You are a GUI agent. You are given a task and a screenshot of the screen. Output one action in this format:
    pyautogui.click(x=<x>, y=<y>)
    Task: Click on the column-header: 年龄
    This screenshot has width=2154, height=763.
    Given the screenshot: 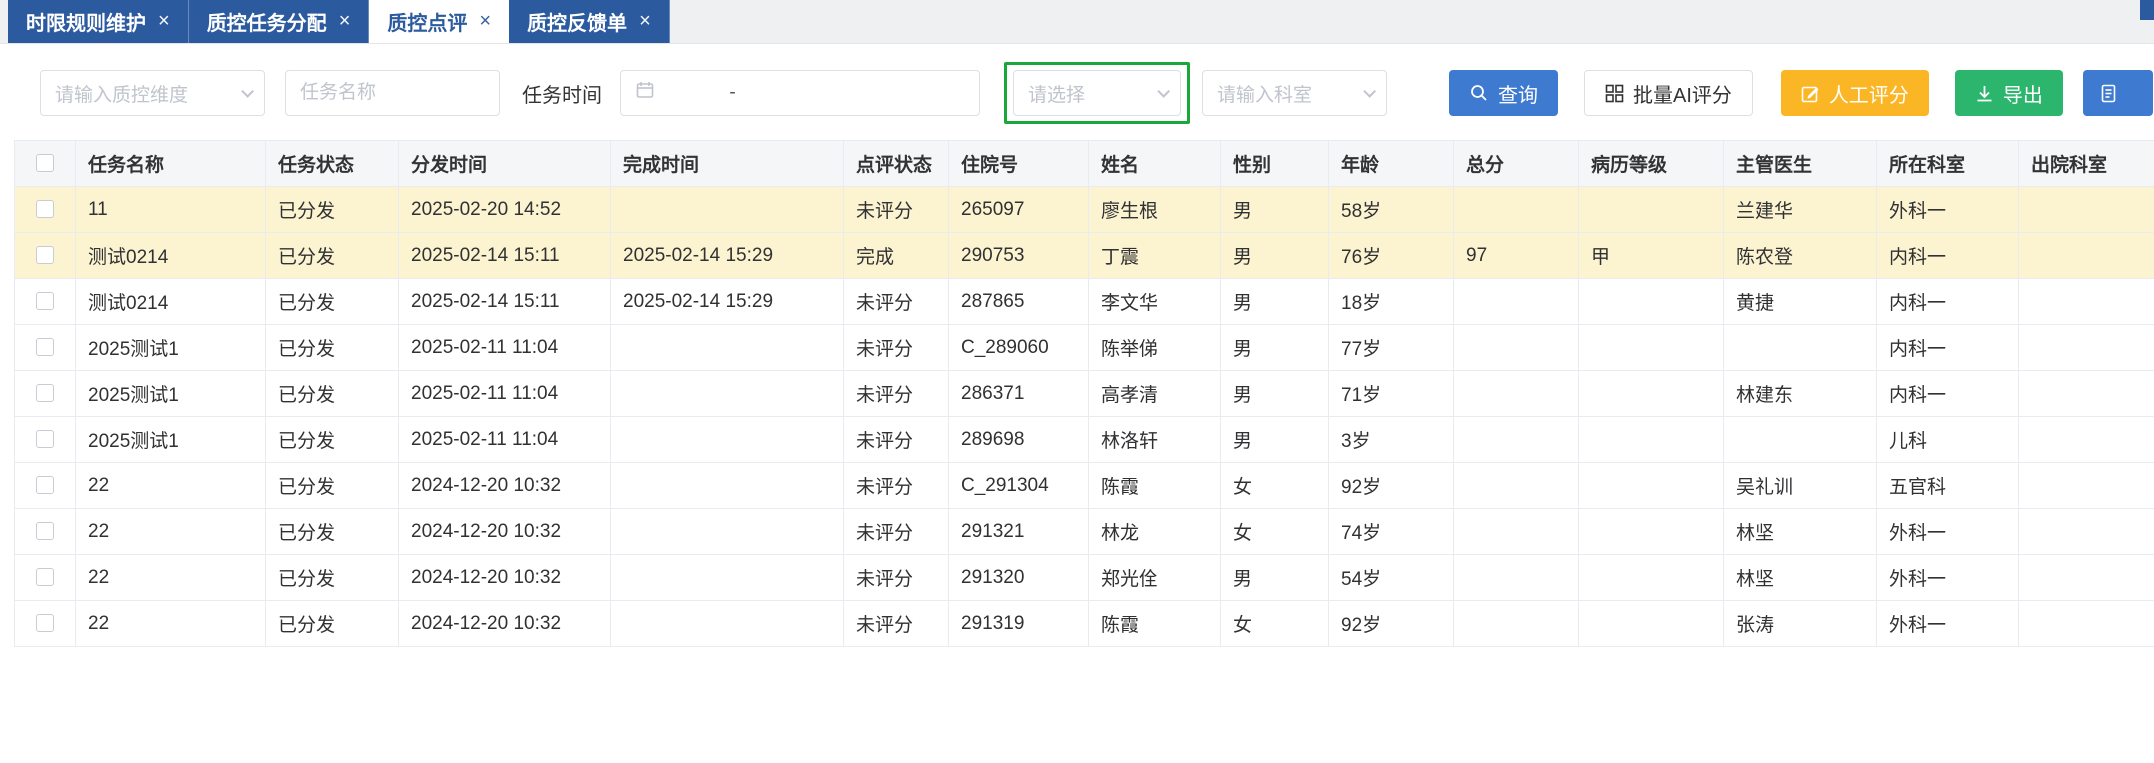 What is the action you would take?
    pyautogui.click(x=1391, y=163)
    